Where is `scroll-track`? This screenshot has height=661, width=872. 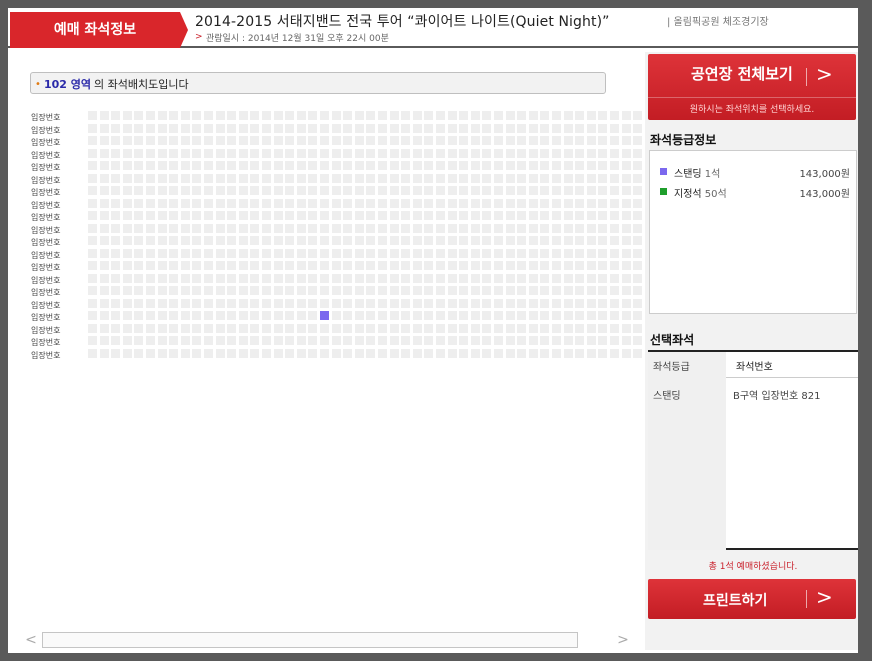
scroll-track is located at coordinates (310, 640).